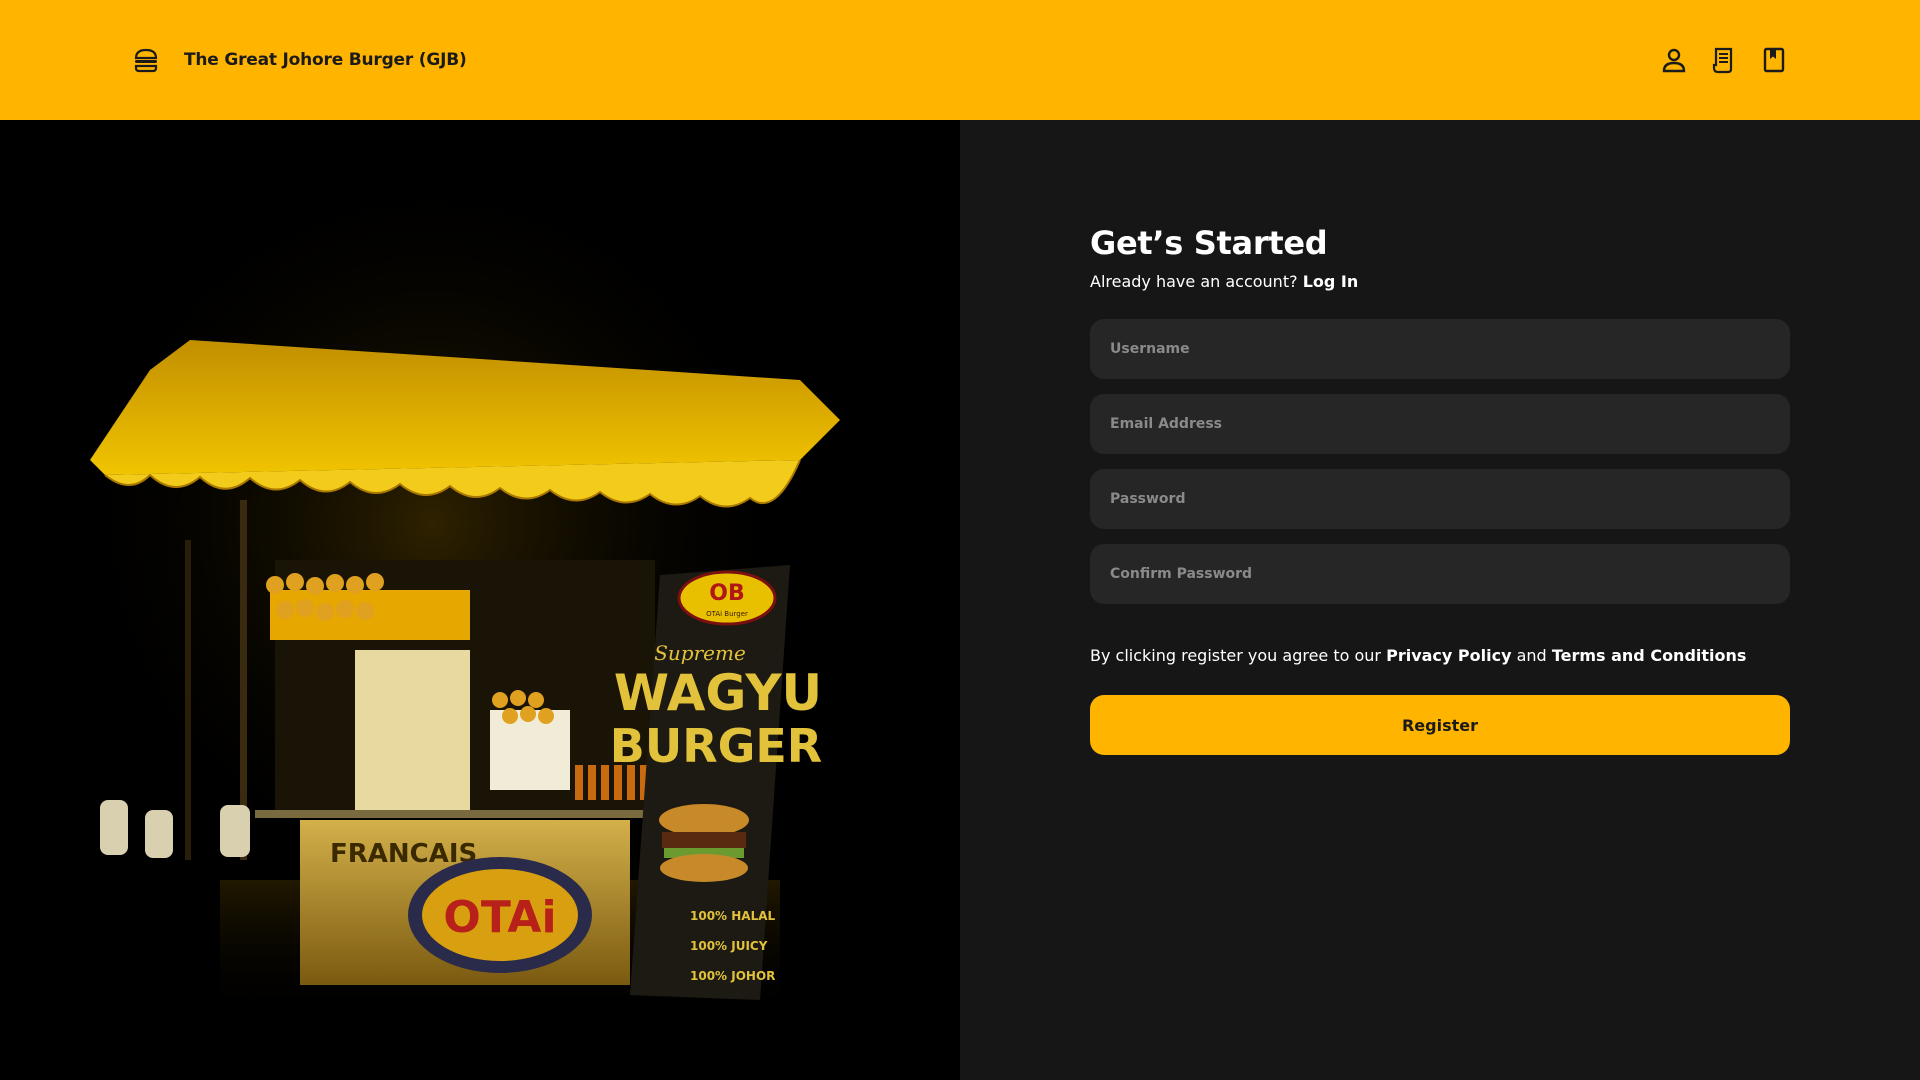 This screenshot has width=1920, height=1080. What do you see at coordinates (1440, 499) in the screenshot?
I see `password-field` at bounding box center [1440, 499].